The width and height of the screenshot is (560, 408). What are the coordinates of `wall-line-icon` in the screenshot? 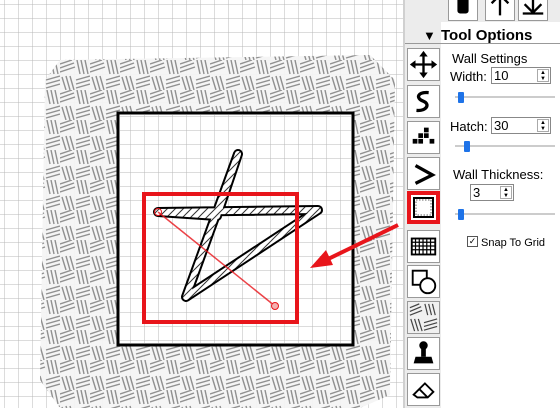 It's located at (423, 173).